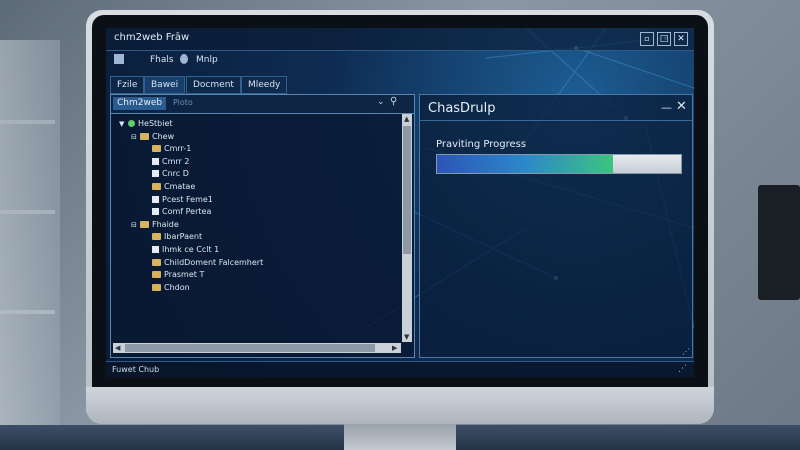 Image resolution: width=800 pixels, height=450 pixels. Describe the element at coordinates (681, 39) in the screenshot. I see `close-icon: ✕` at that location.